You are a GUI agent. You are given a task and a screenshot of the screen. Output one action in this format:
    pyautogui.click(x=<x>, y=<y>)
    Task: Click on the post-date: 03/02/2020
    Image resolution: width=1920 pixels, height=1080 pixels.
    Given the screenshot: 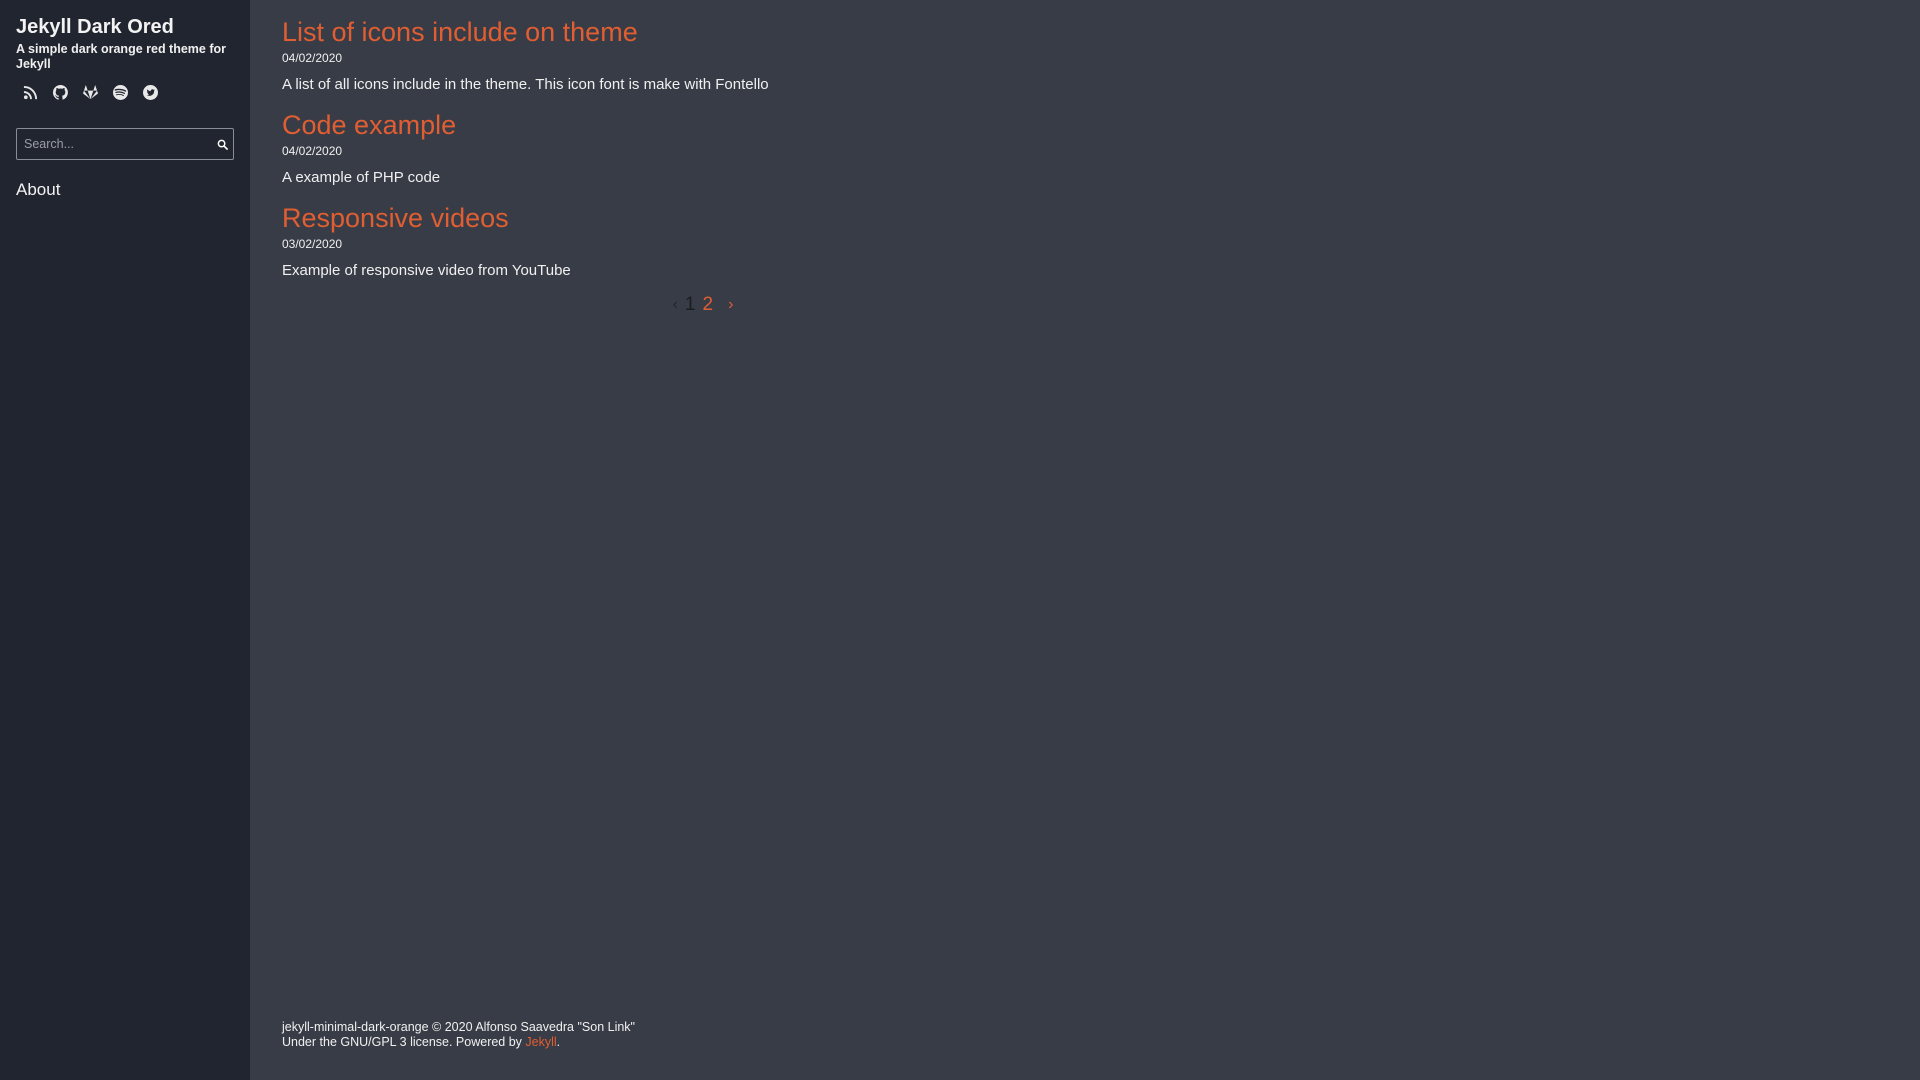 What is the action you would take?
    pyautogui.click(x=312, y=244)
    